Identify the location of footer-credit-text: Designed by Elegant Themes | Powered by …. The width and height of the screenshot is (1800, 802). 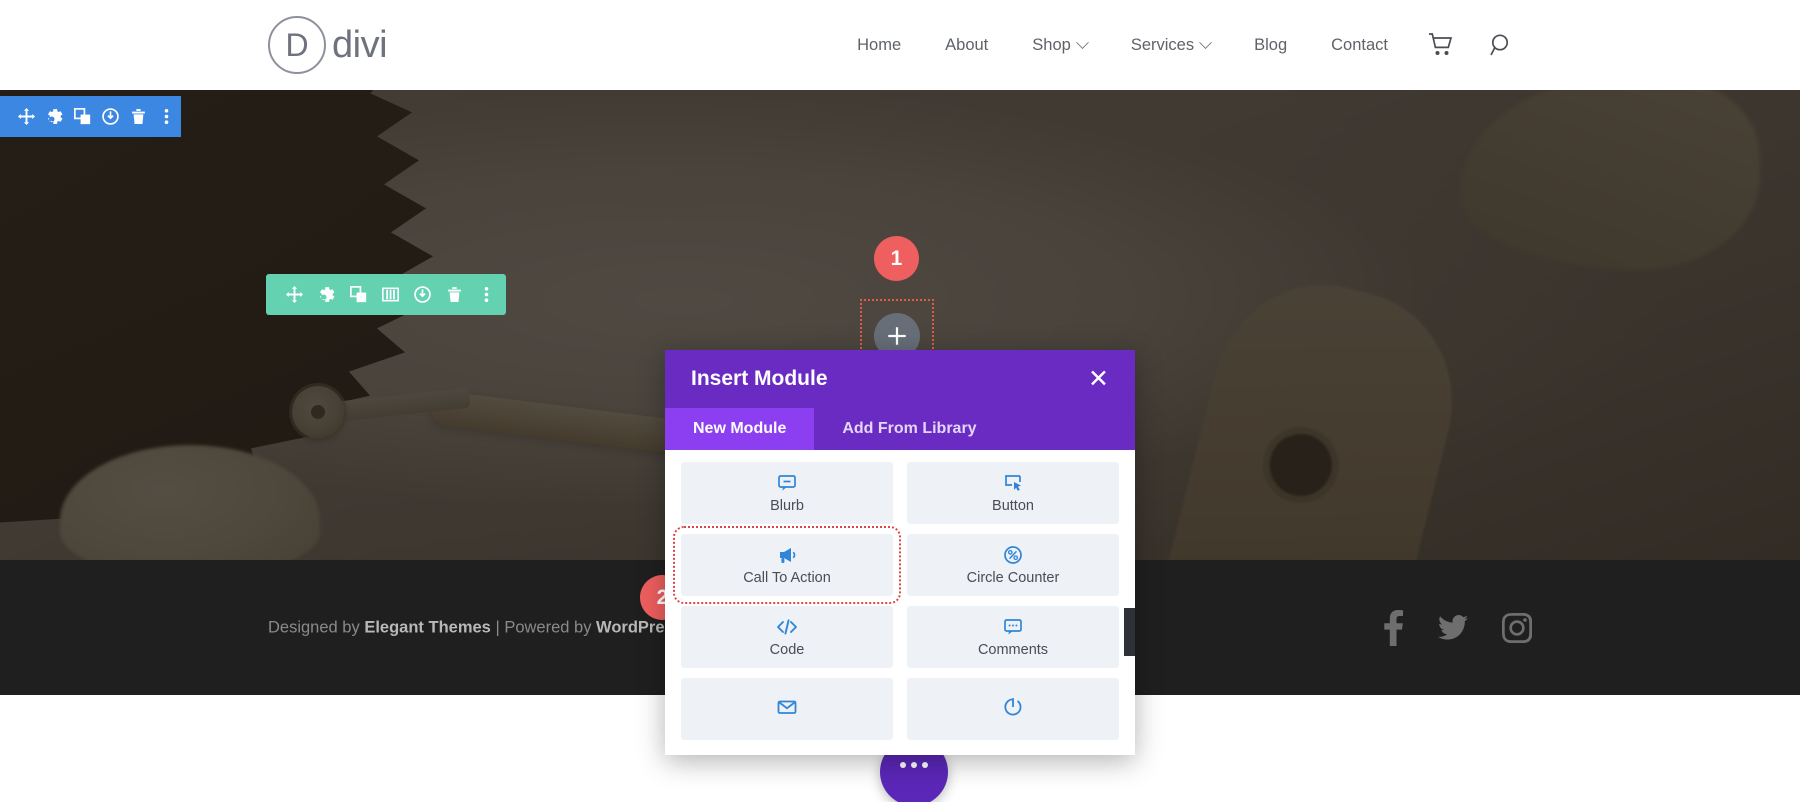
(475, 627).